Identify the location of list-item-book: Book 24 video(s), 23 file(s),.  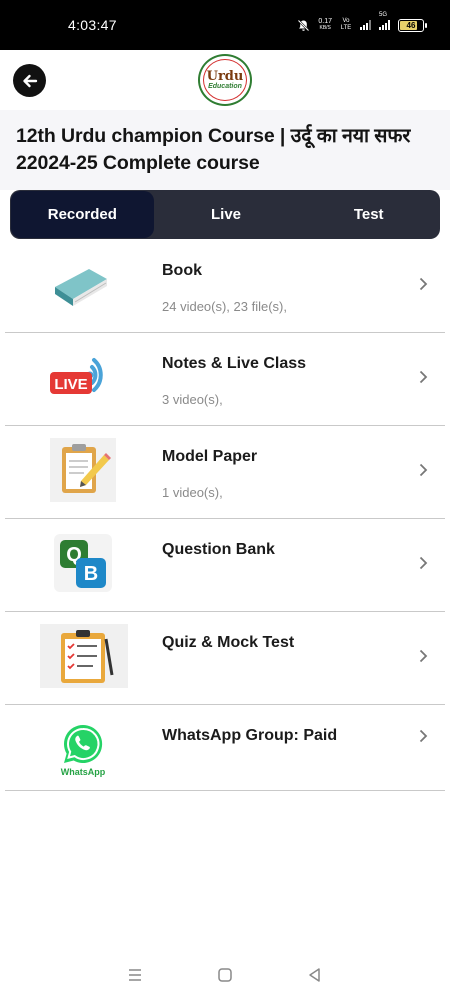
(225, 286).